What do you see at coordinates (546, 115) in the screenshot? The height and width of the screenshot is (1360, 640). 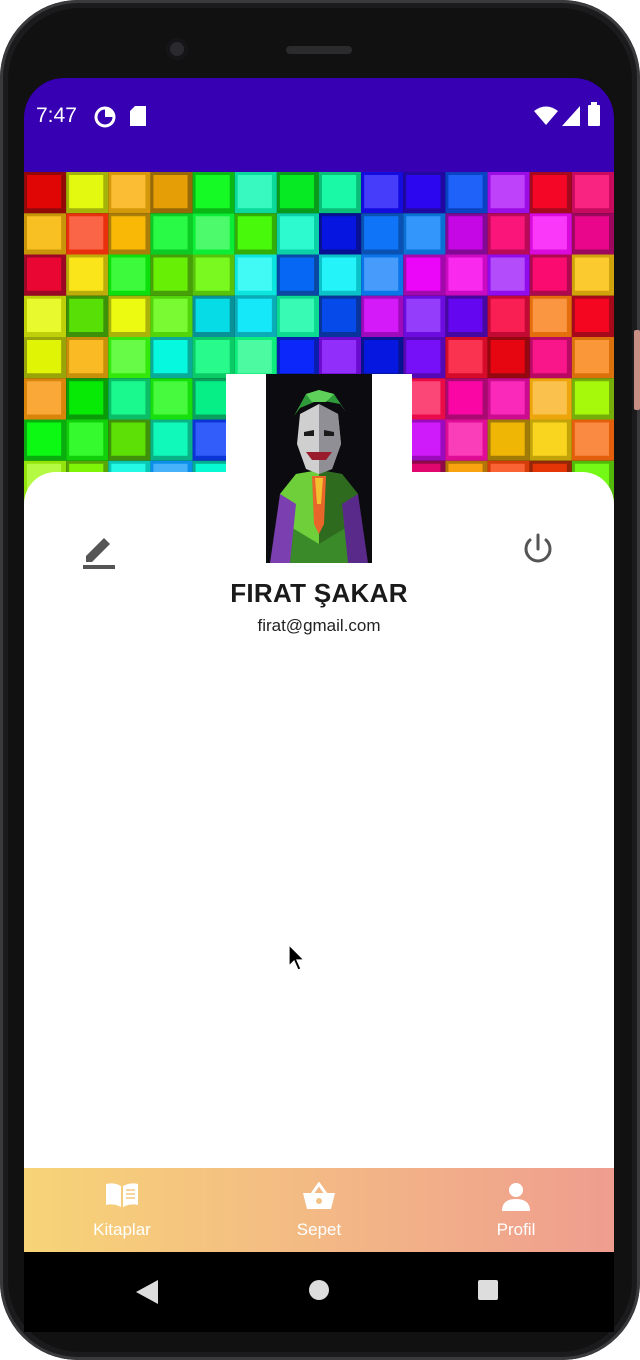 I see `wifi-icon` at bounding box center [546, 115].